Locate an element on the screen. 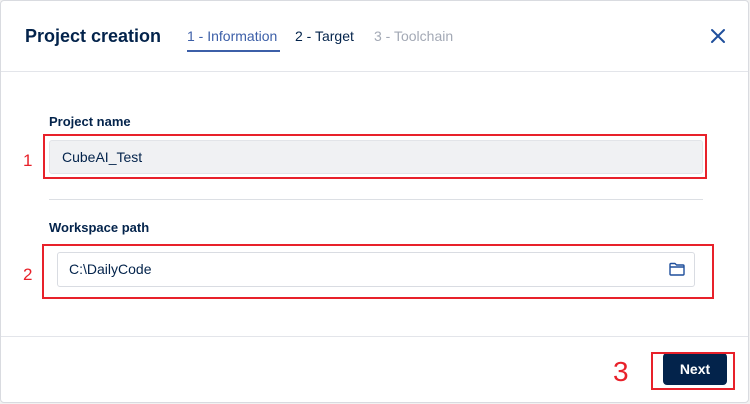 This screenshot has width=750, height=404. annotation-number-1: 1 is located at coordinates (28, 160).